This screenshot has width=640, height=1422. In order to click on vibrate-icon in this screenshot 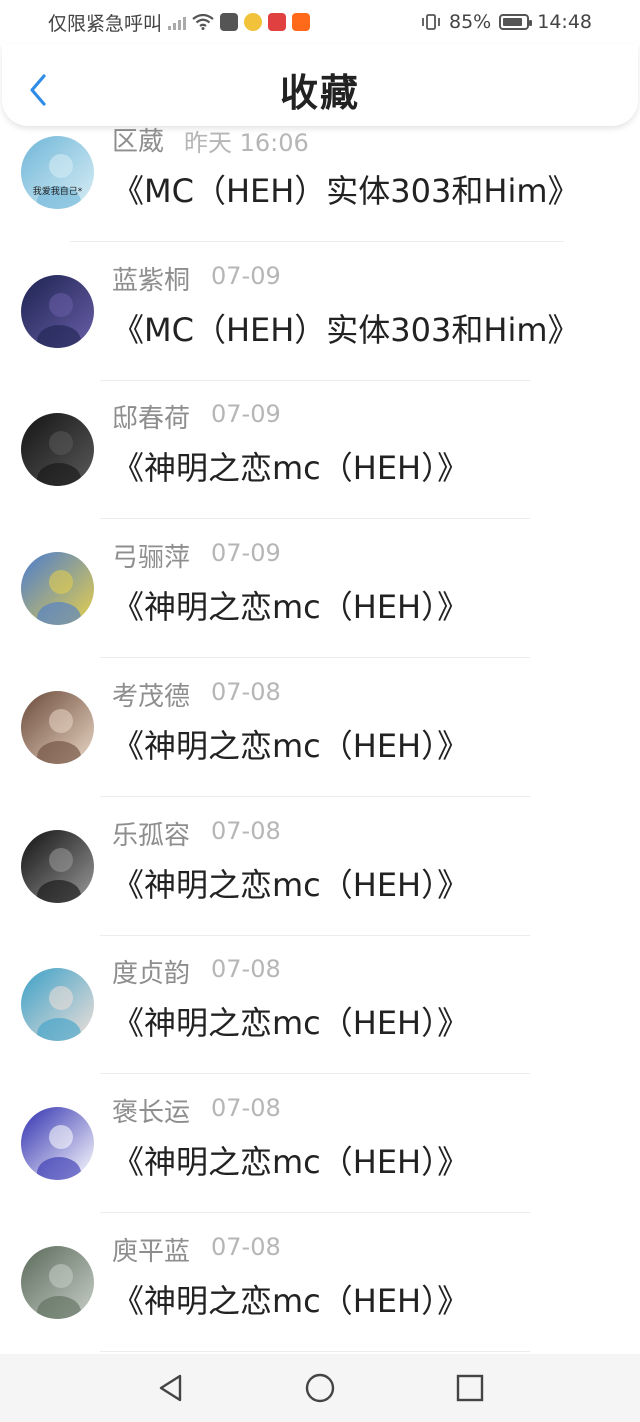, I will do `click(431, 22)`.